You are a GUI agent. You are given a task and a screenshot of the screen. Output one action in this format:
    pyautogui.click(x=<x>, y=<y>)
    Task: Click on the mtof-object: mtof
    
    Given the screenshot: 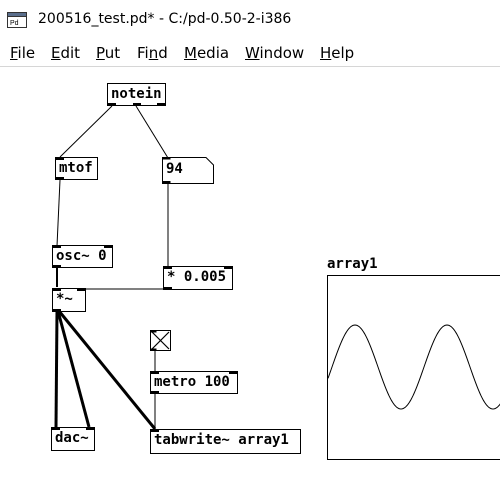 What is the action you would take?
    pyautogui.click(x=76, y=168)
    